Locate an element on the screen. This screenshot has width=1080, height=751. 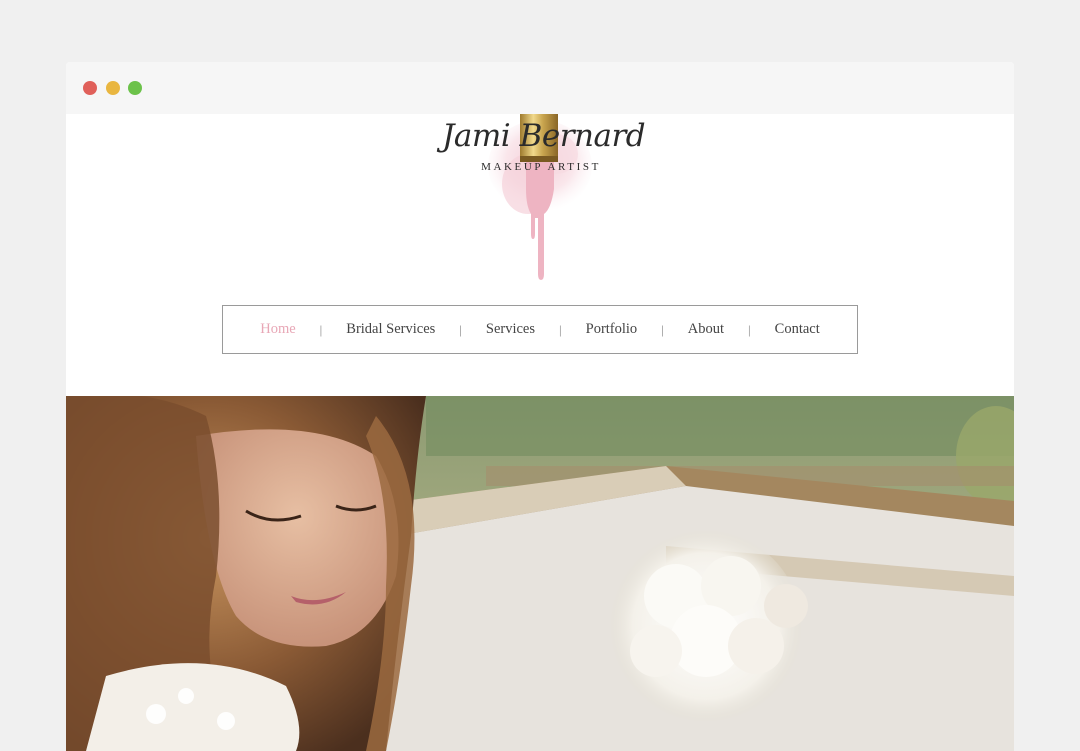
nav-item-bridal-services: Bridal Services is located at coordinates (390, 329).